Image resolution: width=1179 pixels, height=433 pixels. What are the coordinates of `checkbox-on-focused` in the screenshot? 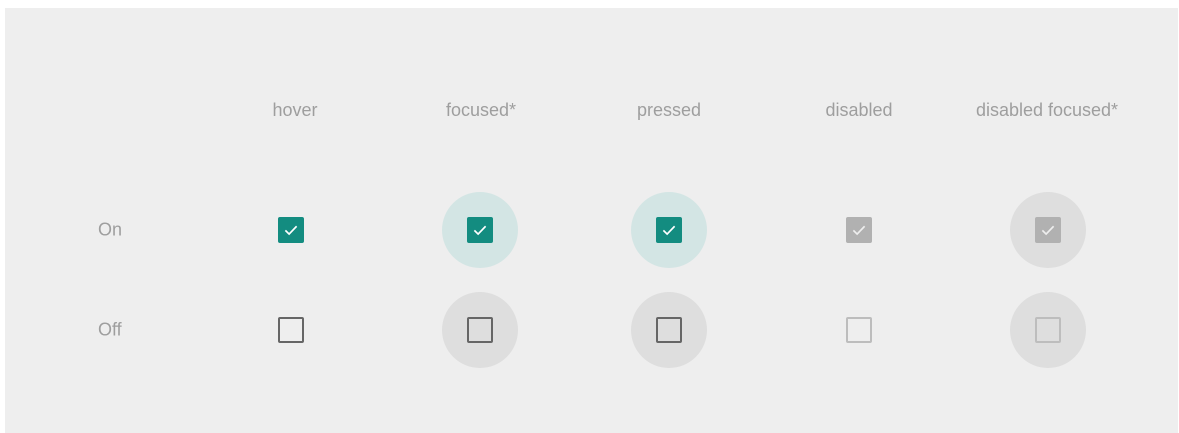 It's located at (480, 230).